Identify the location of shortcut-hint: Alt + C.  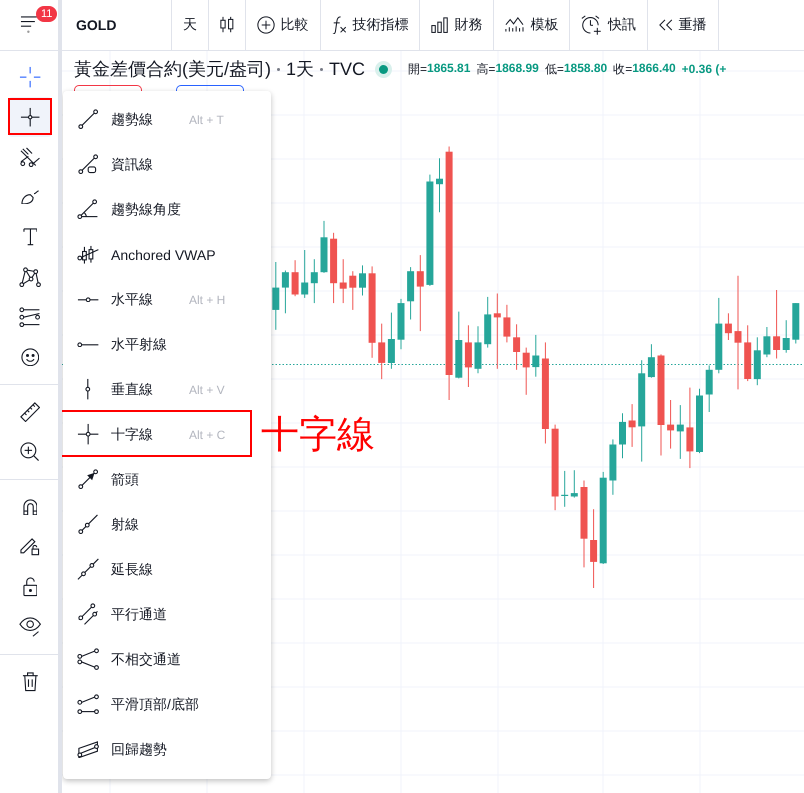
(207, 435).